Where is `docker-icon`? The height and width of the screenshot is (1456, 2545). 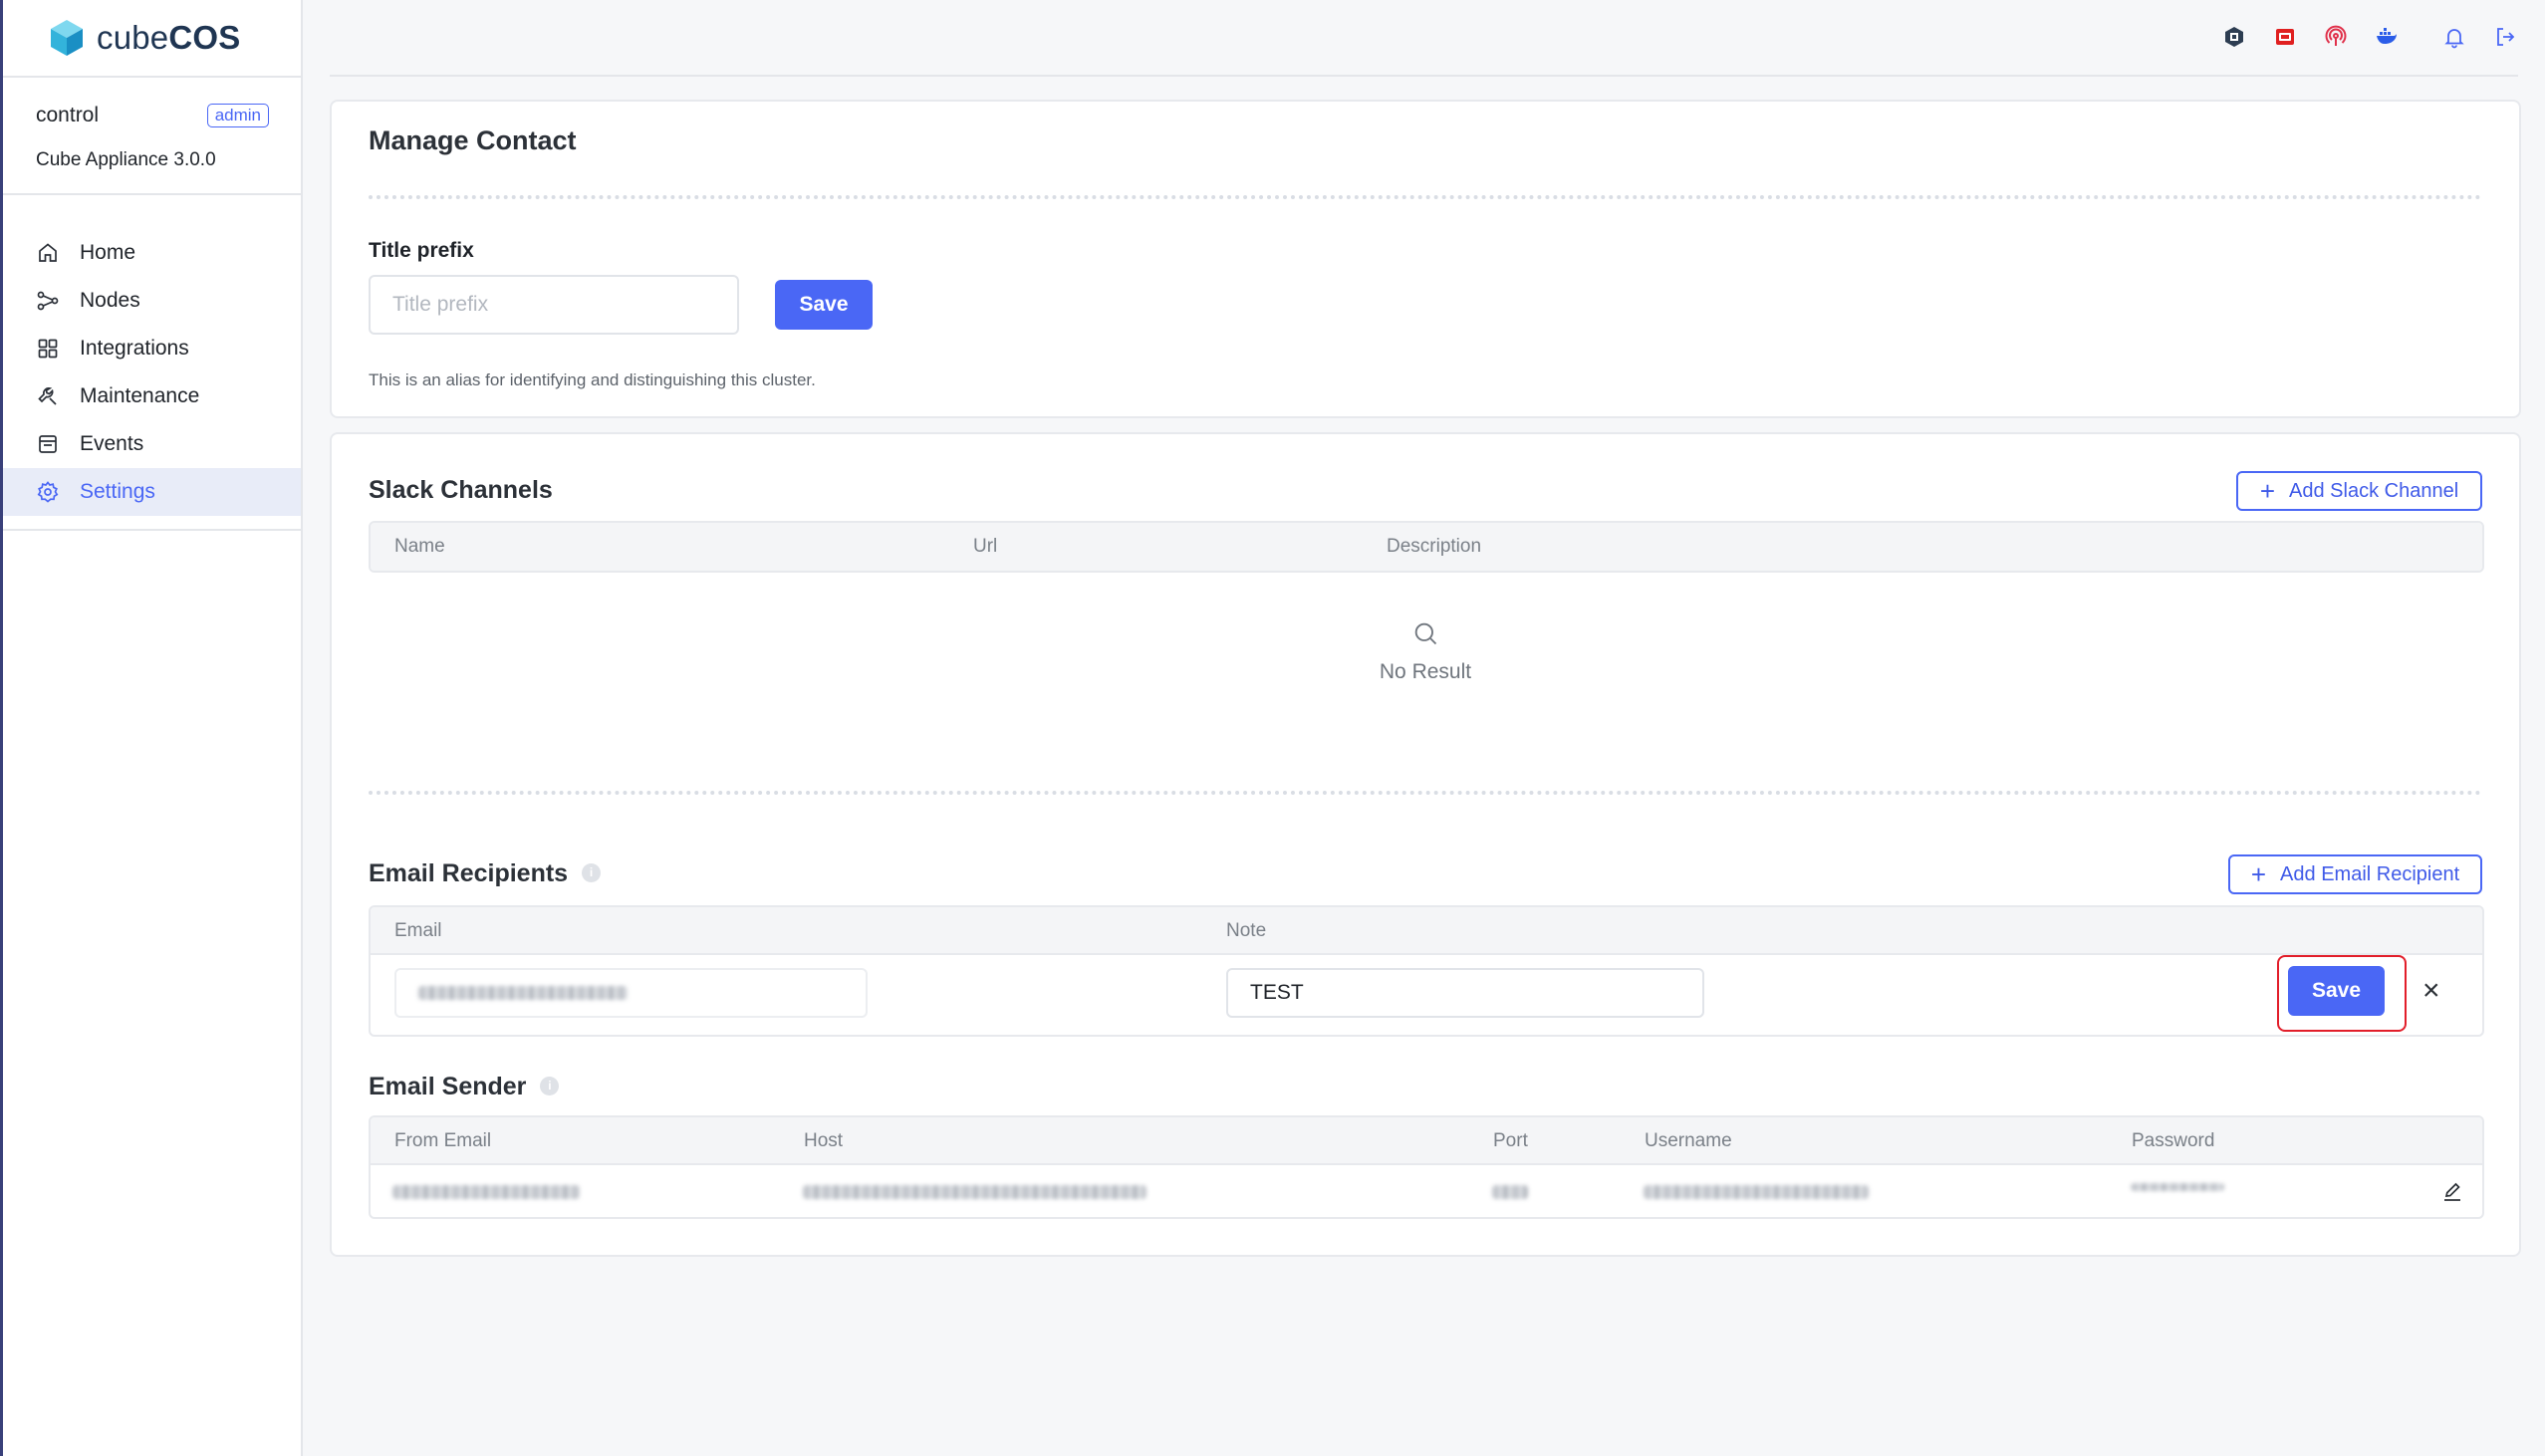
docker-icon is located at coordinates (2387, 37).